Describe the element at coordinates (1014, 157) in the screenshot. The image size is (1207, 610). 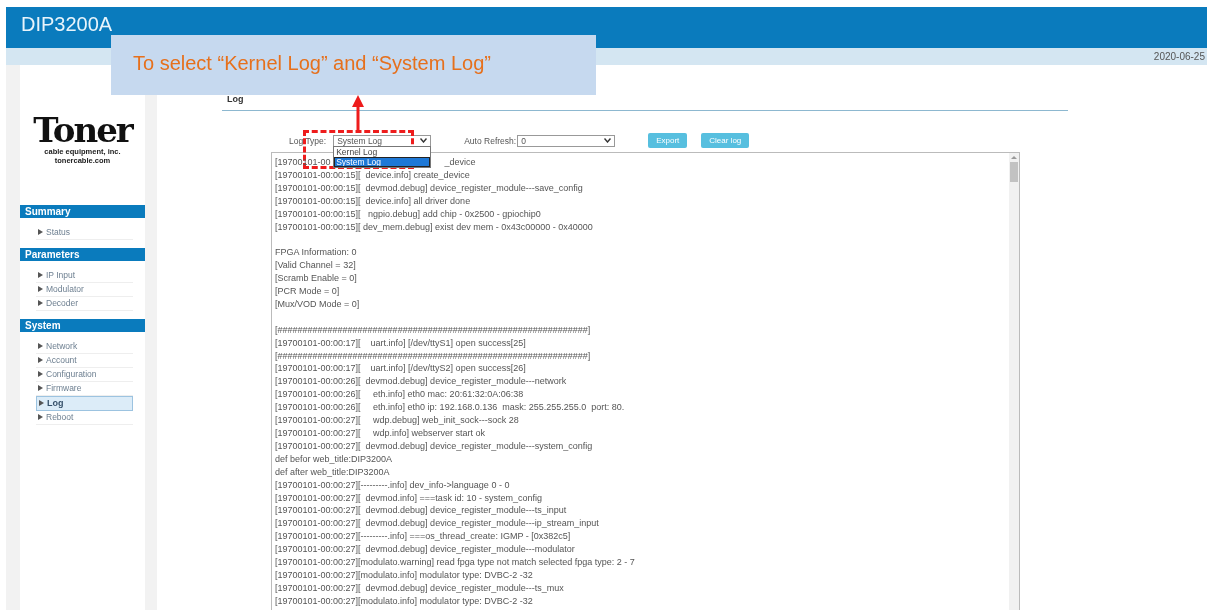
I see `scroll-up-icon` at that location.